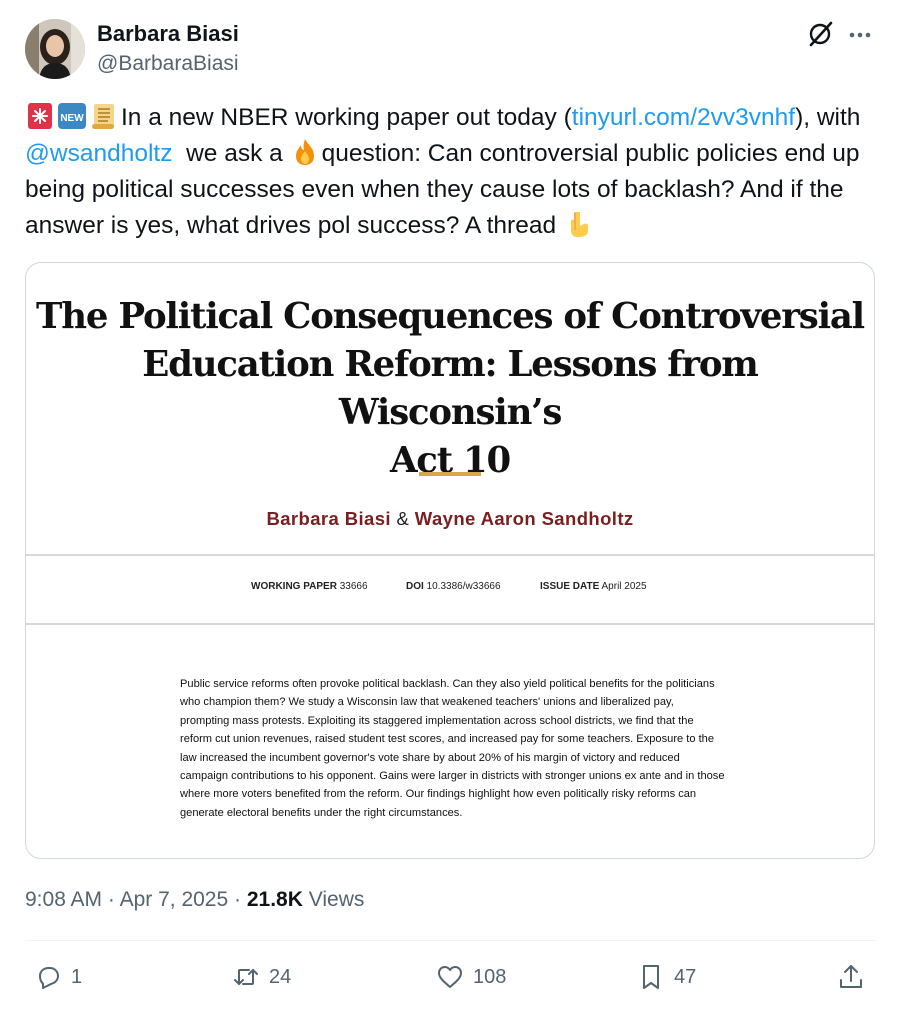 The height and width of the screenshot is (1012, 898). Describe the element at coordinates (275, 899) in the screenshot. I see `views-count: 21.8K` at that location.